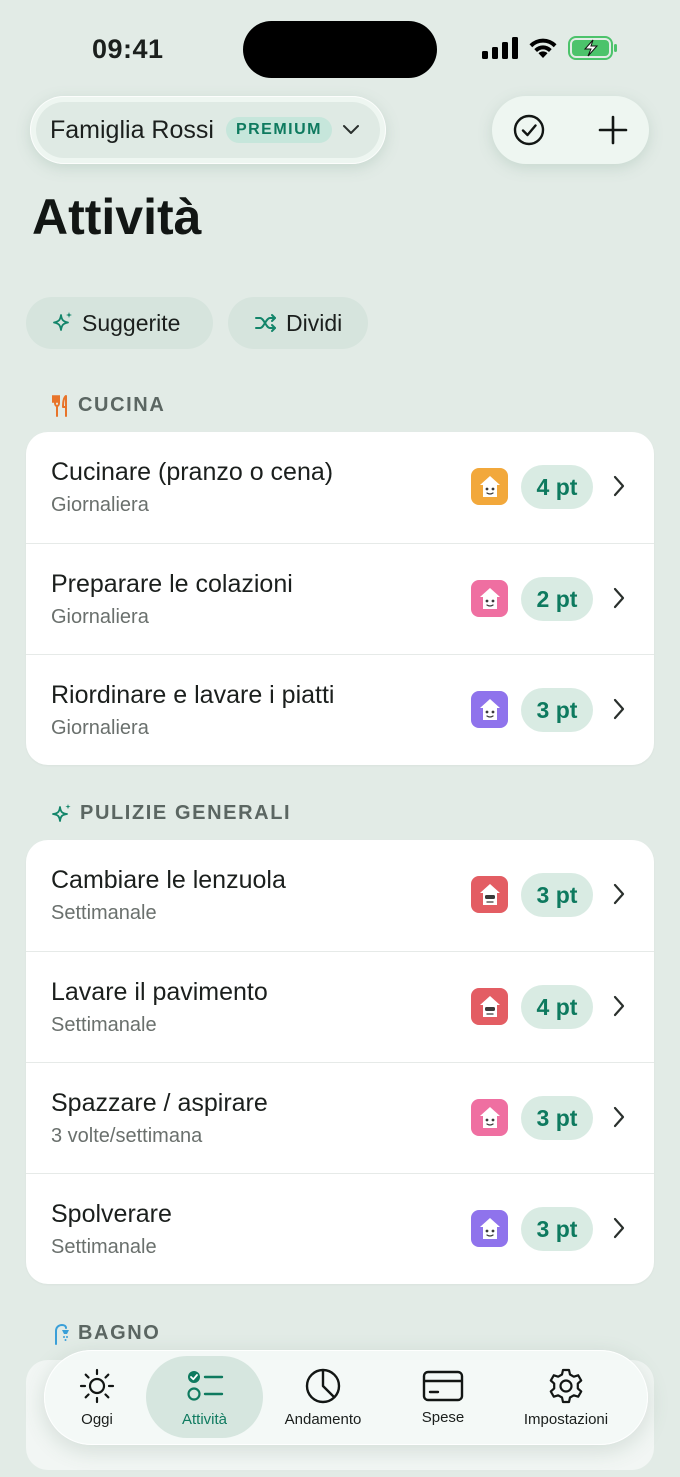 This screenshot has height=1477, width=680. I want to click on complete-task-button, so click(529, 130).